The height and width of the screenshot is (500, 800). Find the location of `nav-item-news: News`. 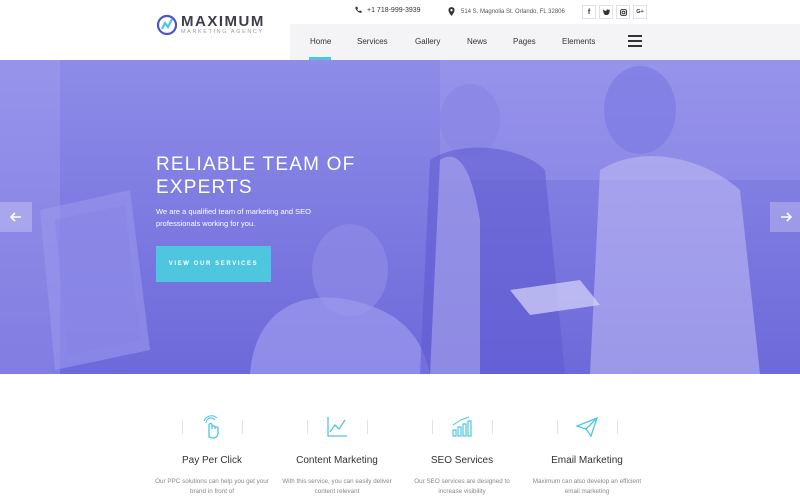

nav-item-news: News is located at coordinates (477, 41).